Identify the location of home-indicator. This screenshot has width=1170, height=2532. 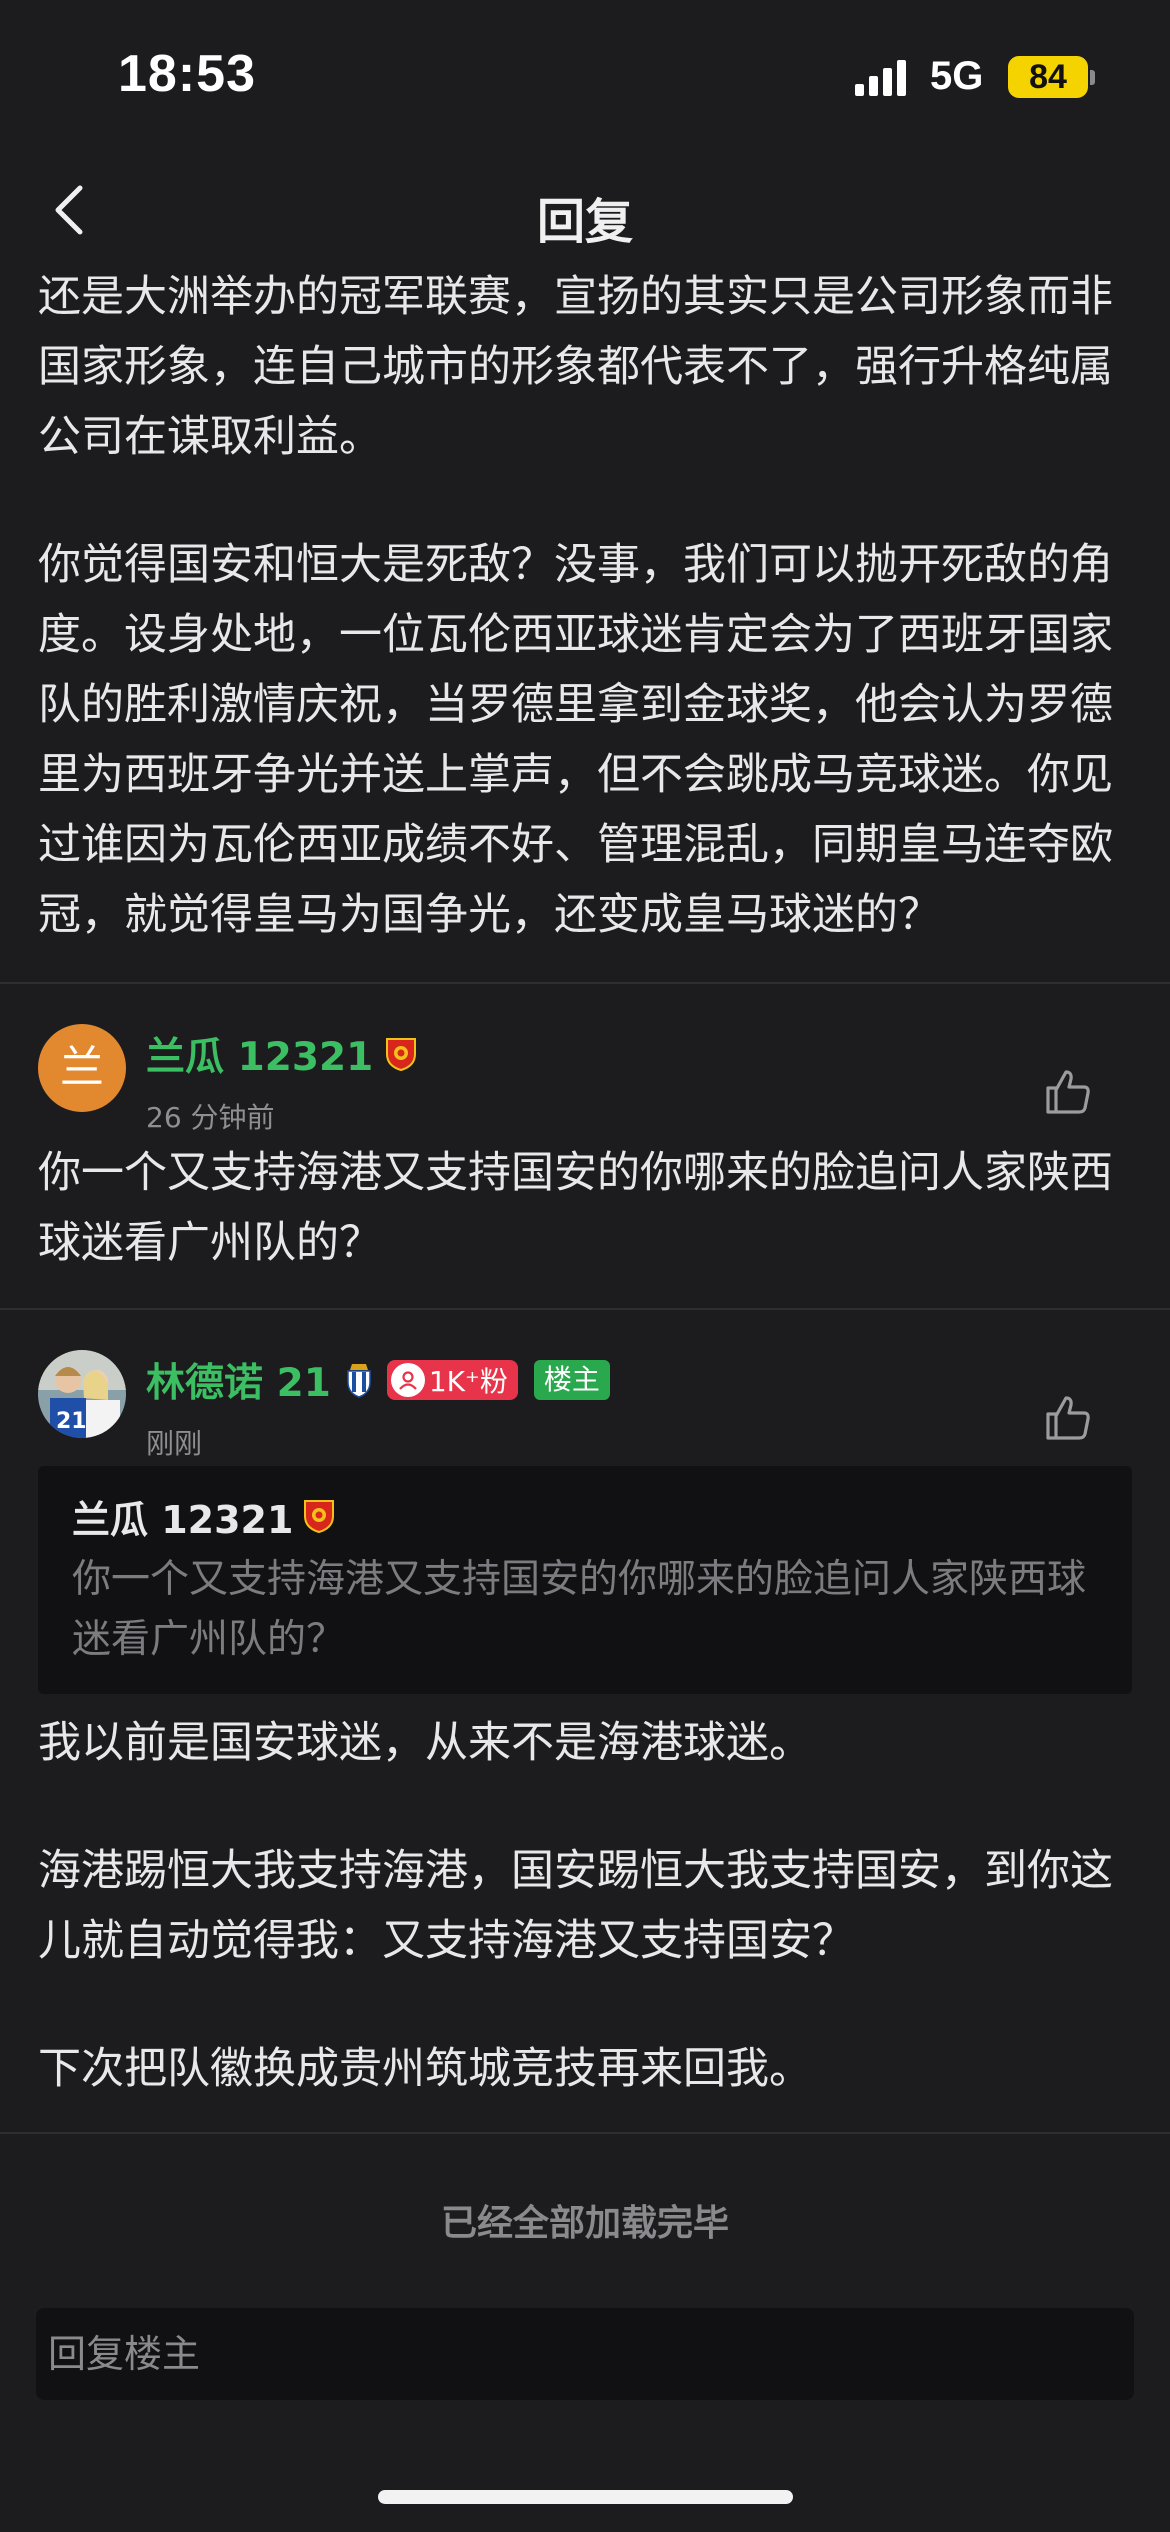
(585, 2497).